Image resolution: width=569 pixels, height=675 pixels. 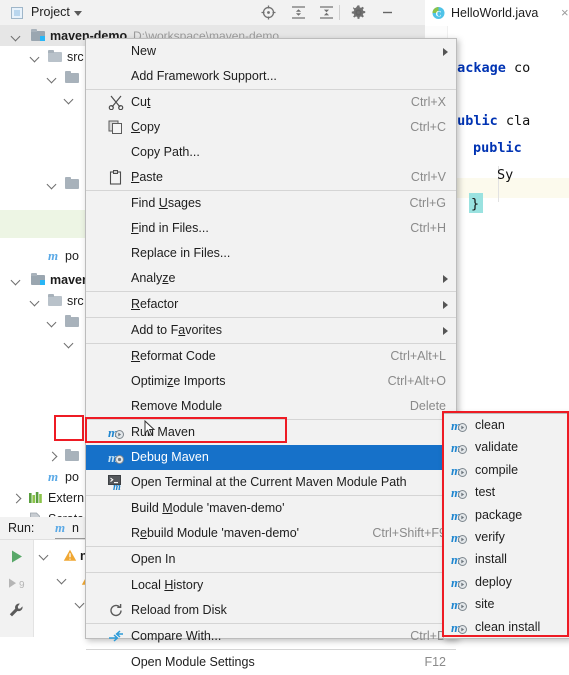 I want to click on menu-item-label: Optimize Imports, so click(x=178, y=381).